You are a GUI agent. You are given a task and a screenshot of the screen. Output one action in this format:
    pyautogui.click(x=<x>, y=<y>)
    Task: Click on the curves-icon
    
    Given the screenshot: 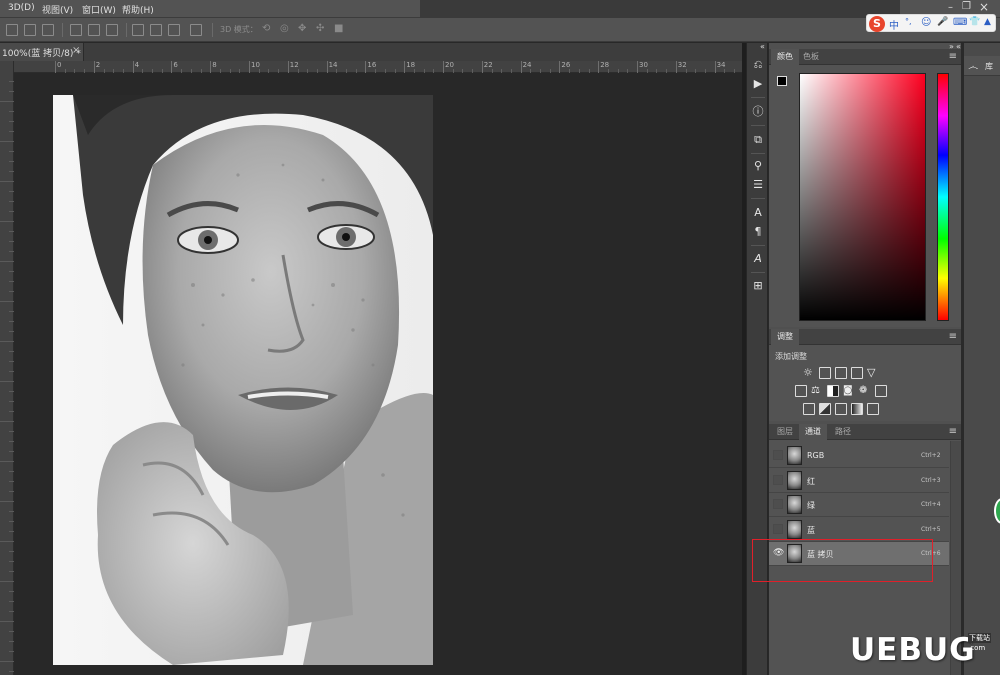 What is the action you would take?
    pyautogui.click(x=841, y=373)
    